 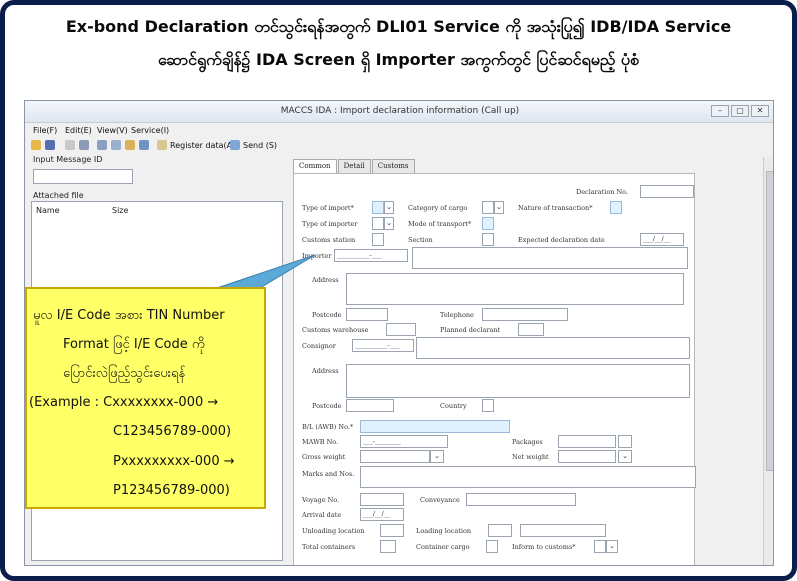 What do you see at coordinates (260, 145) in the screenshot?
I see `send-button: Send (S)` at bounding box center [260, 145].